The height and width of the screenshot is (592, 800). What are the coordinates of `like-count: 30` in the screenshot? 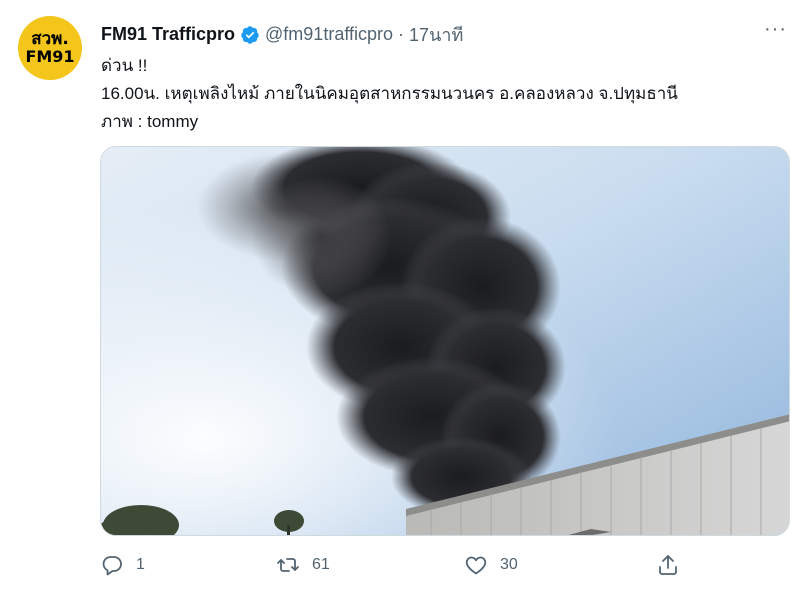 It's located at (509, 564).